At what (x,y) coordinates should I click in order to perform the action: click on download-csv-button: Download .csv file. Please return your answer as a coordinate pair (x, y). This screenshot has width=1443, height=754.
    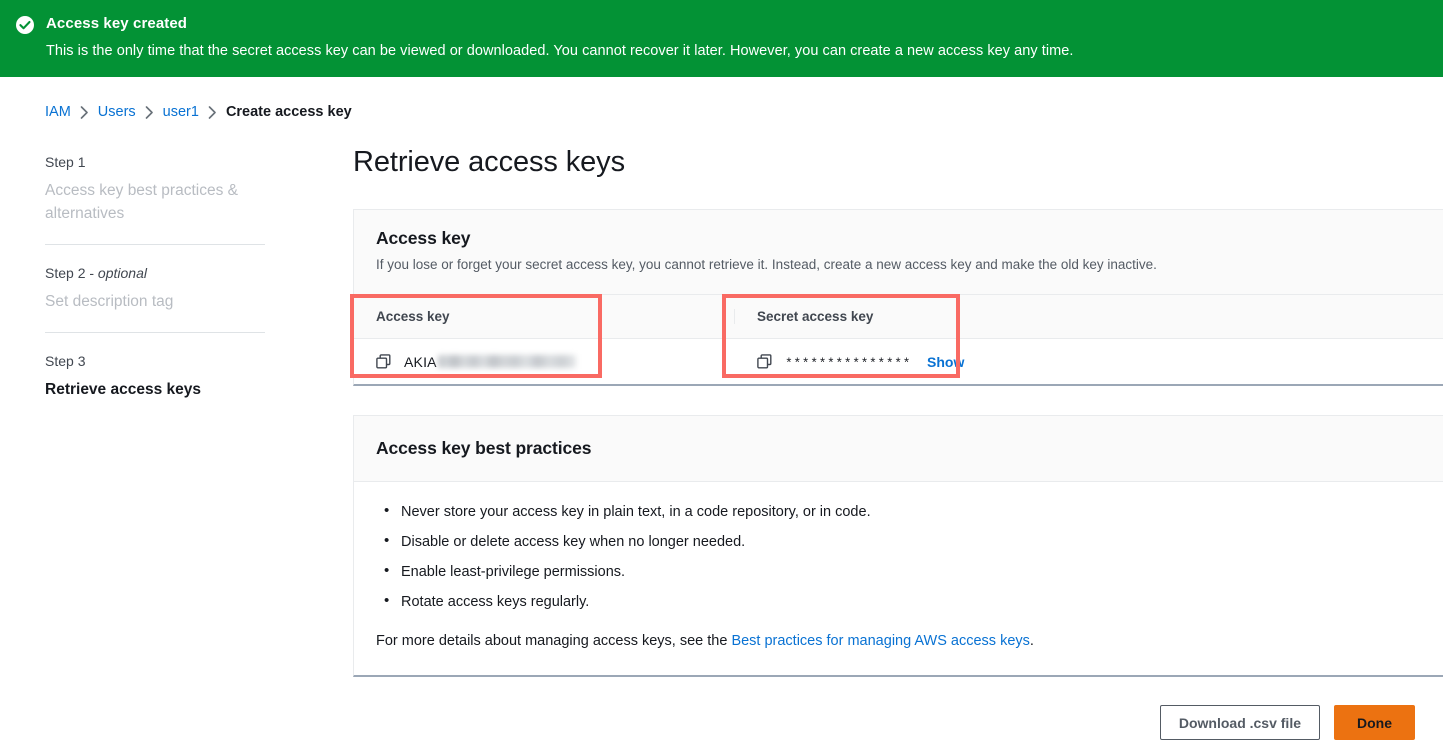
    Looking at the image, I should click on (1239, 722).